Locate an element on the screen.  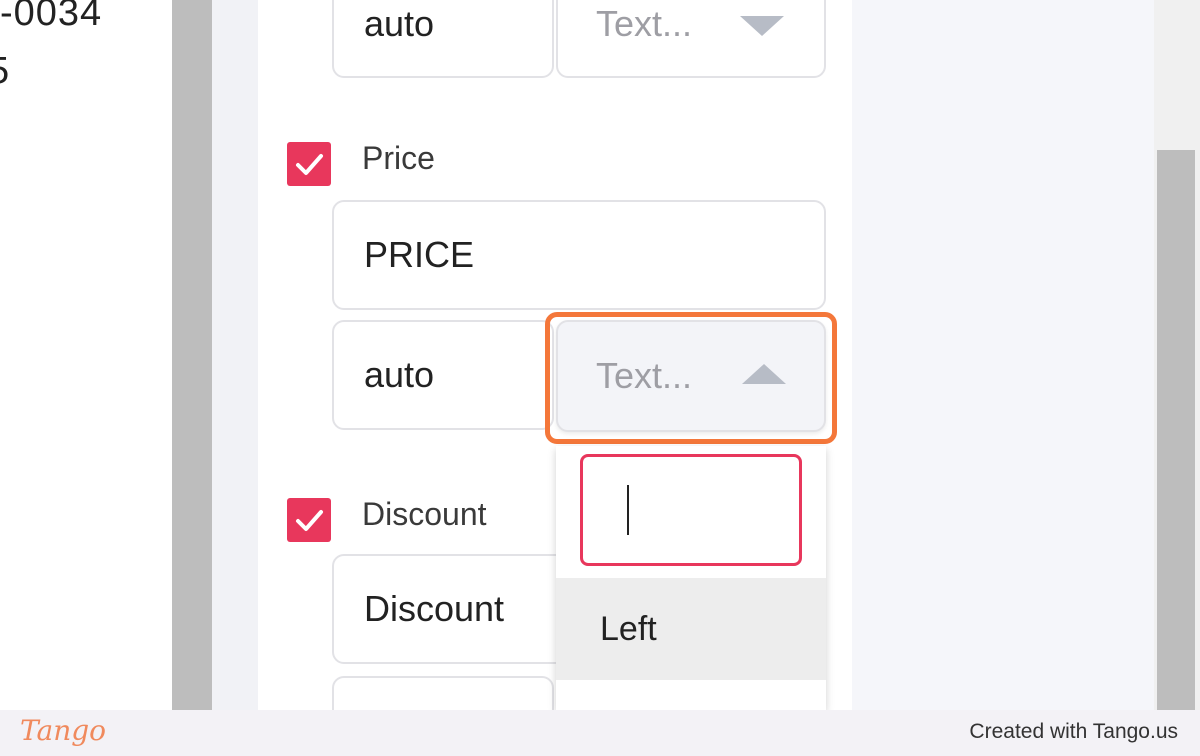
column-name-value: Discount is located at coordinates (434, 608).